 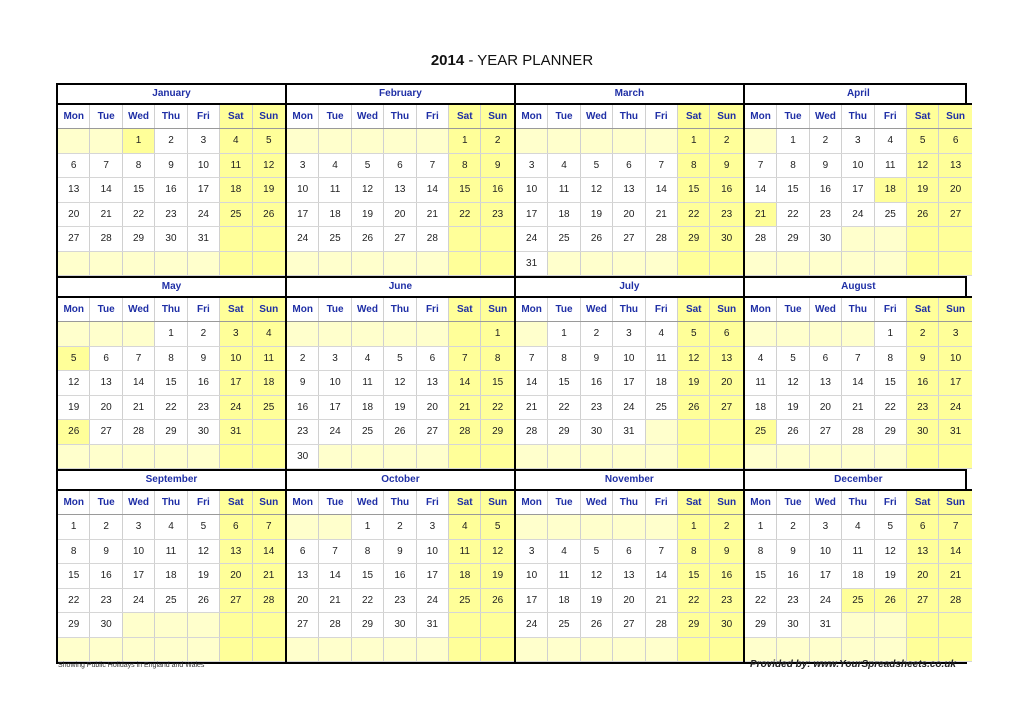 I want to click on day-cell: 27, so click(x=923, y=600).